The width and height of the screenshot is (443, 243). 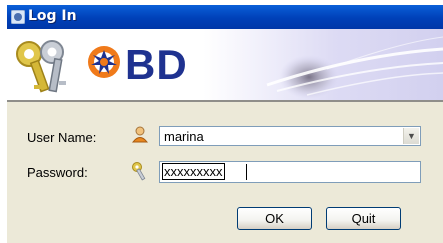 What do you see at coordinates (18, 17) in the screenshot?
I see `app-icon` at bounding box center [18, 17].